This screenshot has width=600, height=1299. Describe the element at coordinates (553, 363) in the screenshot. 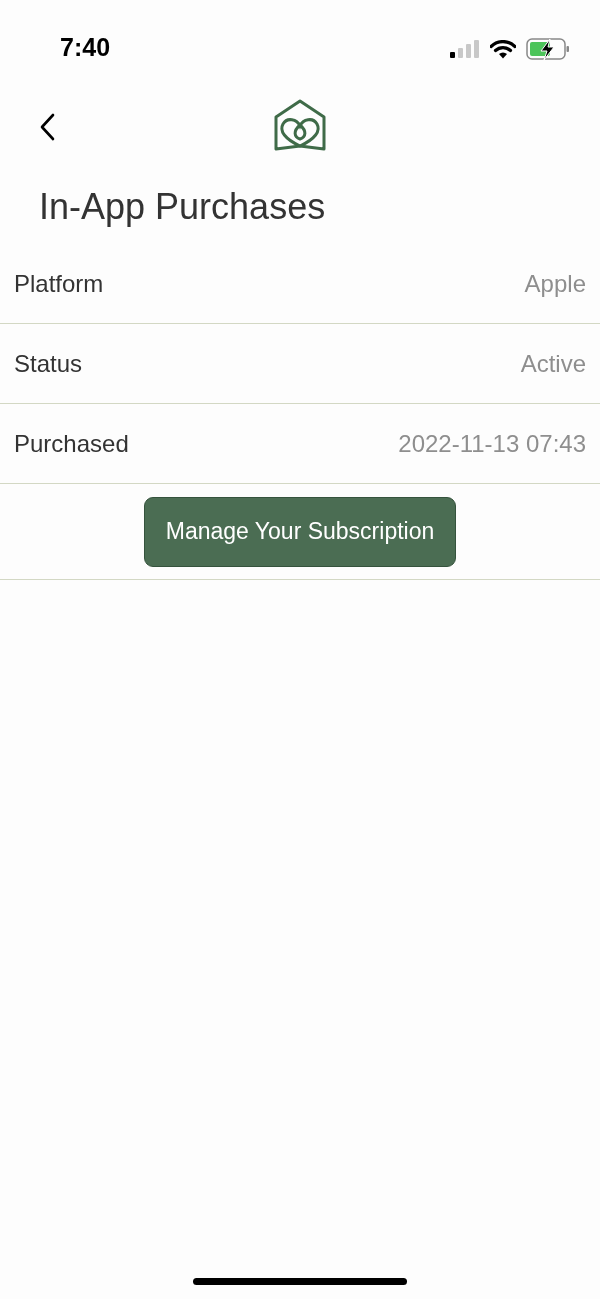

I see `detail-value: Active` at that location.